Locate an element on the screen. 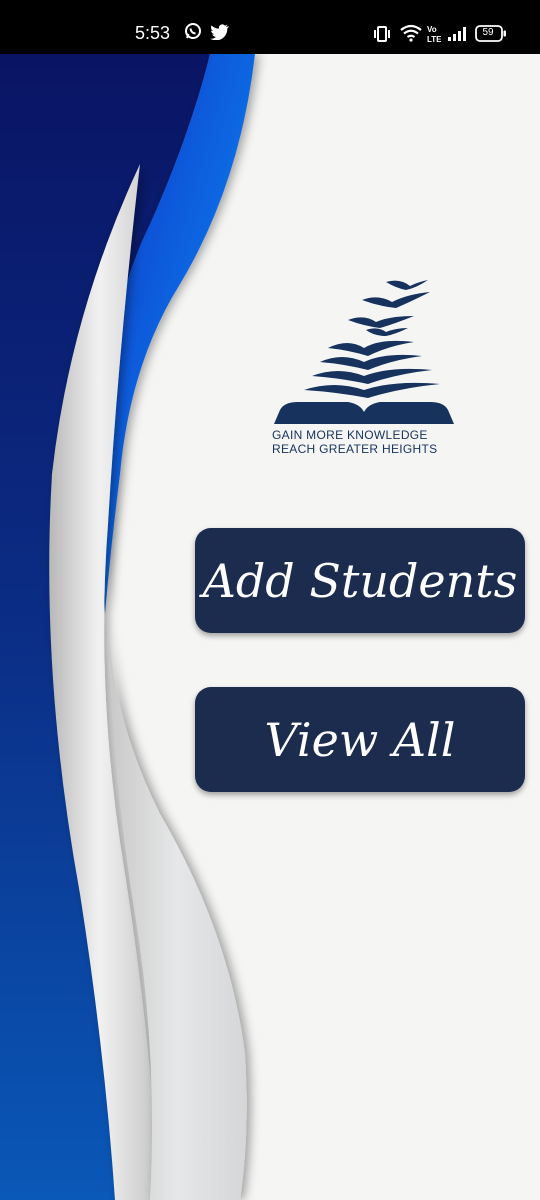 The image size is (540, 1200). logo-tagline-1: GAIN MORE KNOWLEDGE is located at coordinates (350, 435).